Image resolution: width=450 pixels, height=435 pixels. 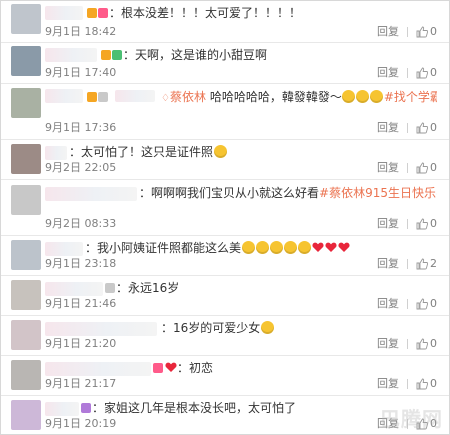 I want to click on comment-text: ：16岁的可爱少女, so click(x=299, y=328).